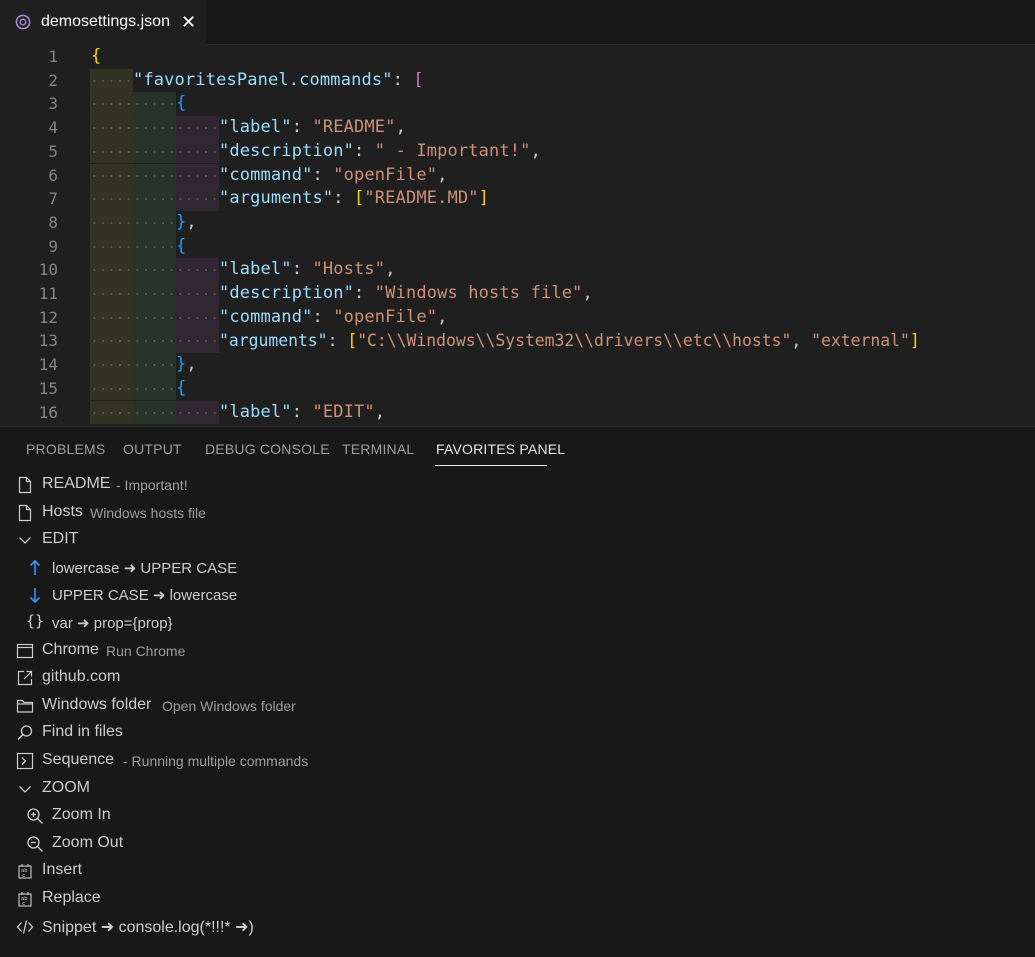  What do you see at coordinates (517, 761) in the screenshot?
I see `favorite-item-sequence: Sequence - Running multiple commands` at bounding box center [517, 761].